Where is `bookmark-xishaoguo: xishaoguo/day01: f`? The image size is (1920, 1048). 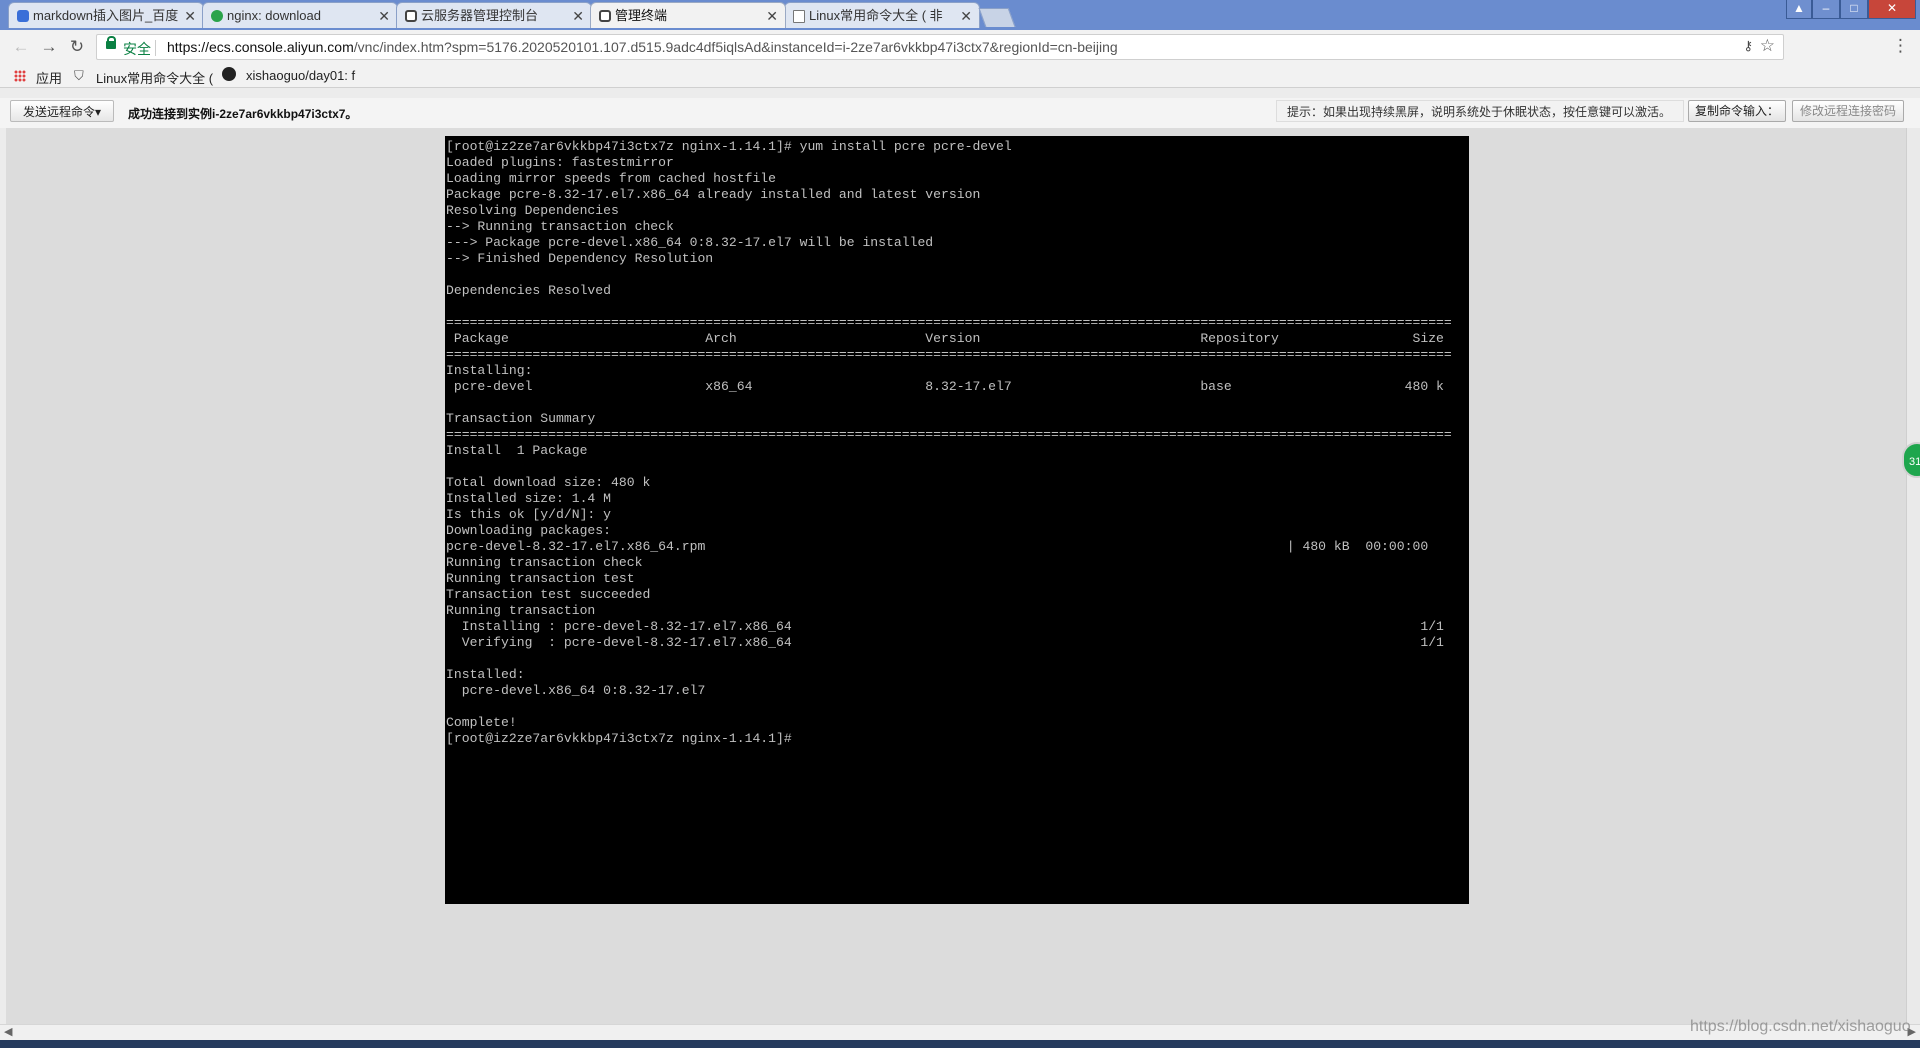
bookmark-xishaoguo: xishaoguo/day01: f is located at coordinates (300, 75).